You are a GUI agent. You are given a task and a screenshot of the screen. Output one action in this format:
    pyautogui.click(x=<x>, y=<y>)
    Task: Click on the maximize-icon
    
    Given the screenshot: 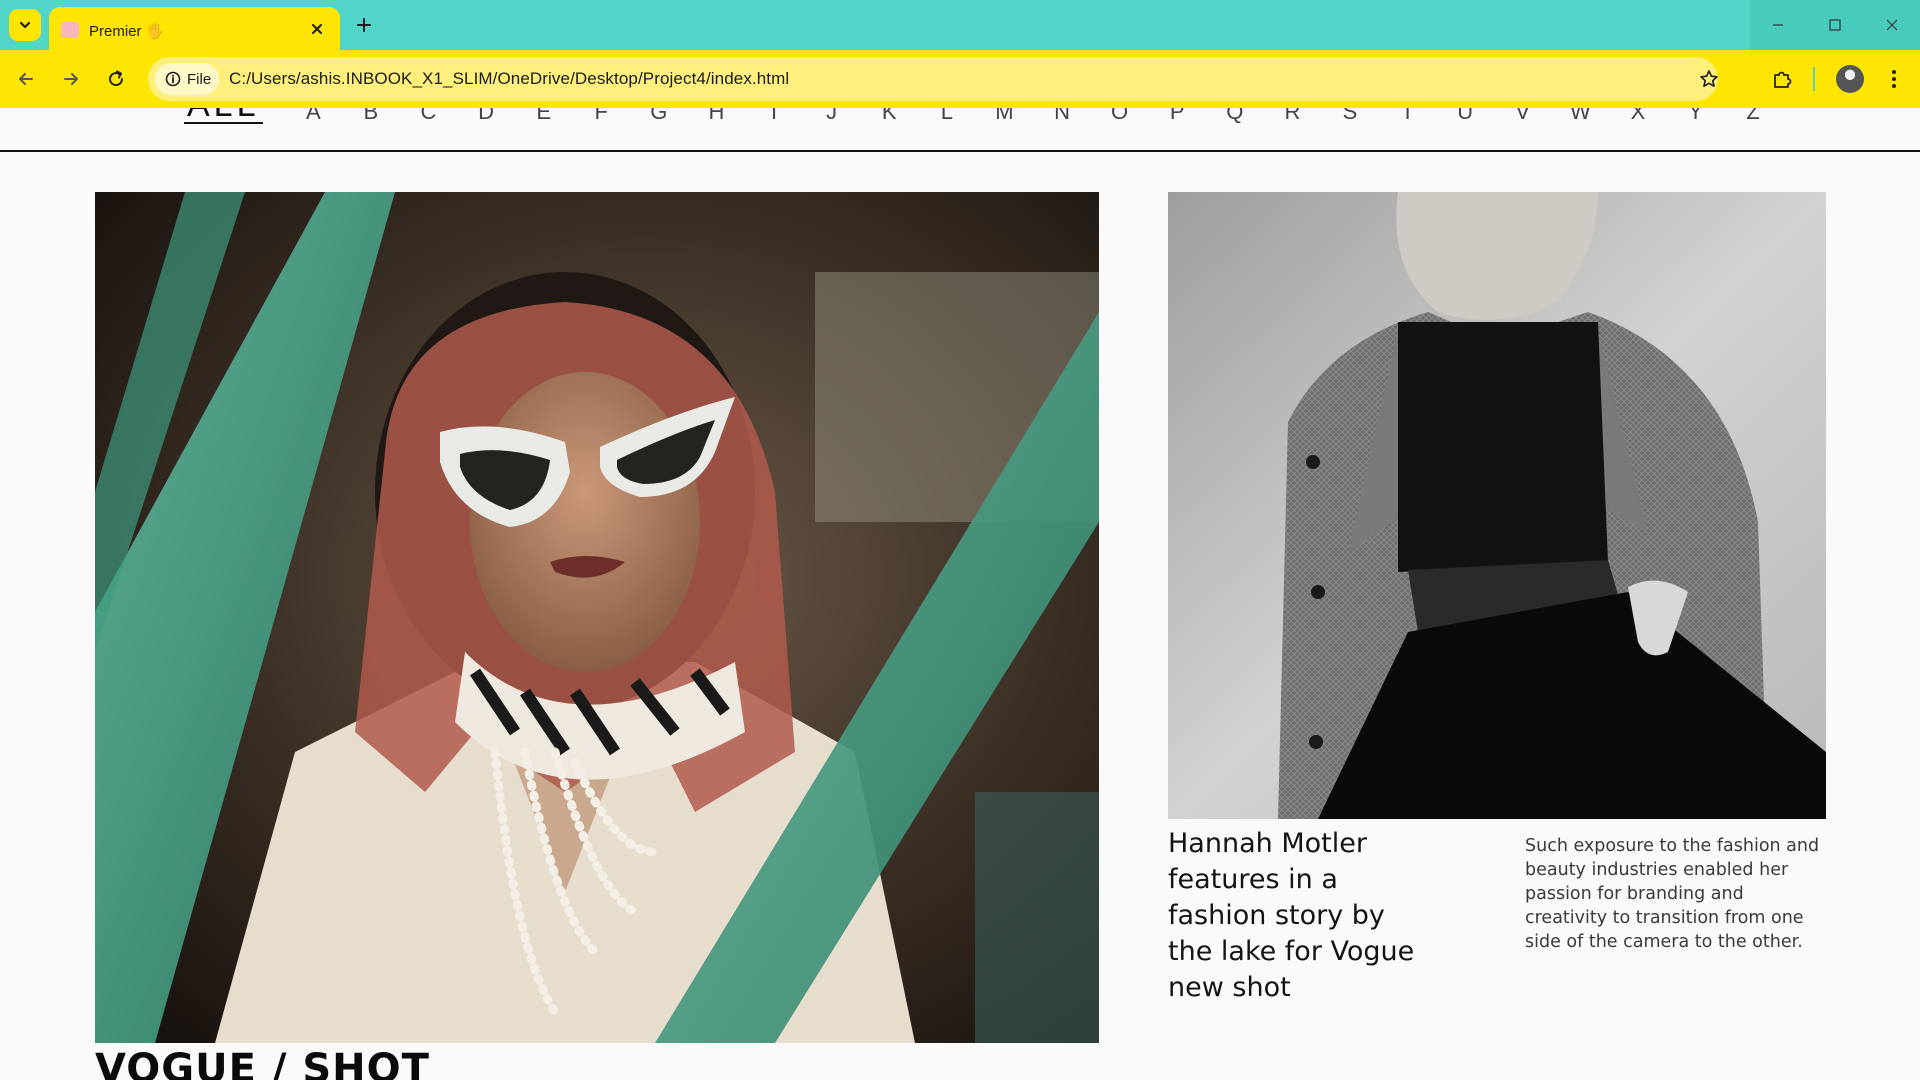 What is the action you would take?
    pyautogui.click(x=1835, y=25)
    